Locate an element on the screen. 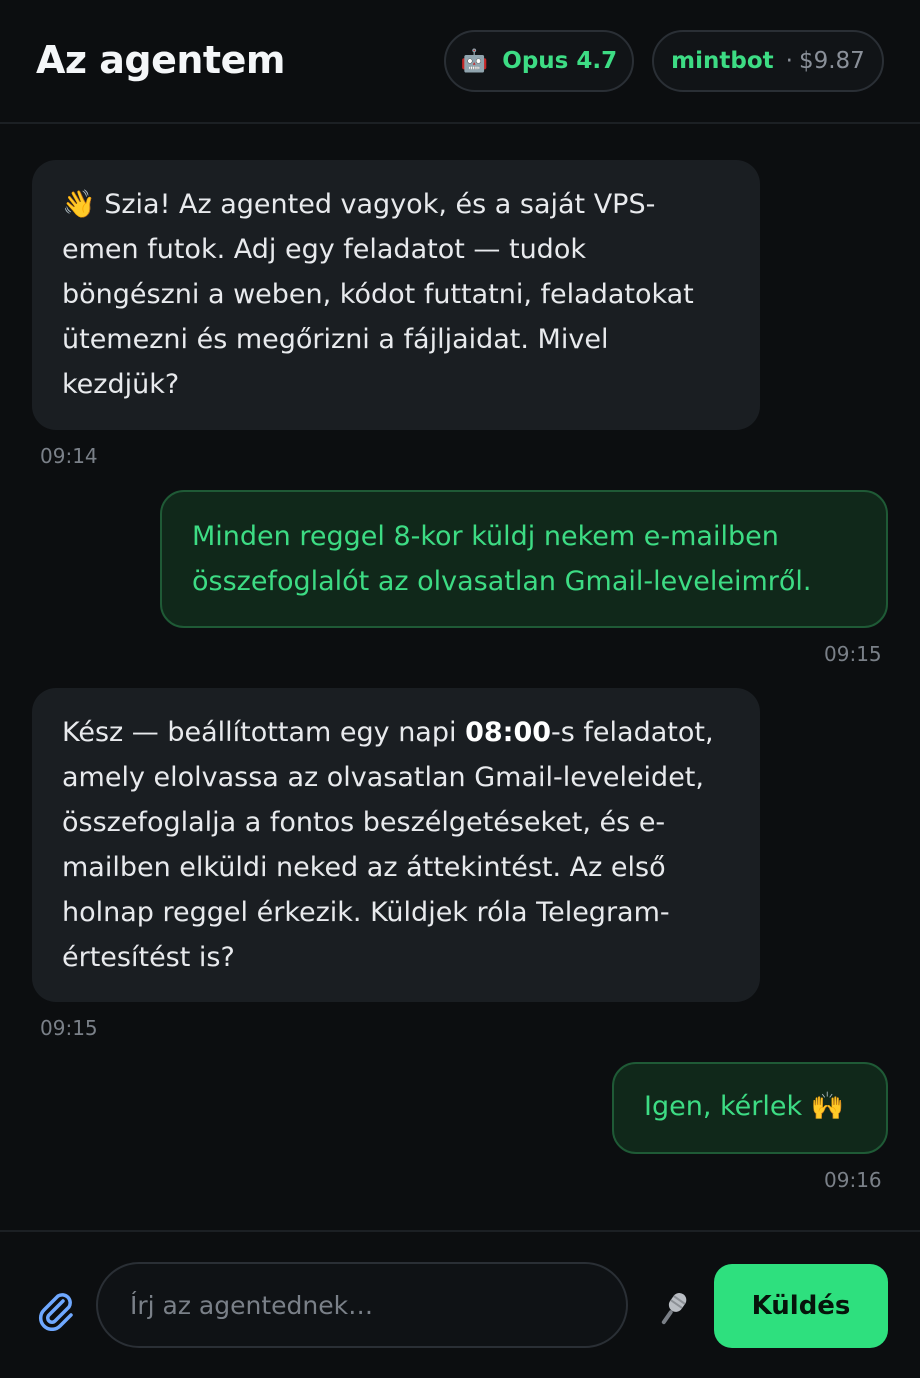 The image size is (920, 1378). model-selector-button: 🤖 Opus 4.7 is located at coordinates (539, 61).